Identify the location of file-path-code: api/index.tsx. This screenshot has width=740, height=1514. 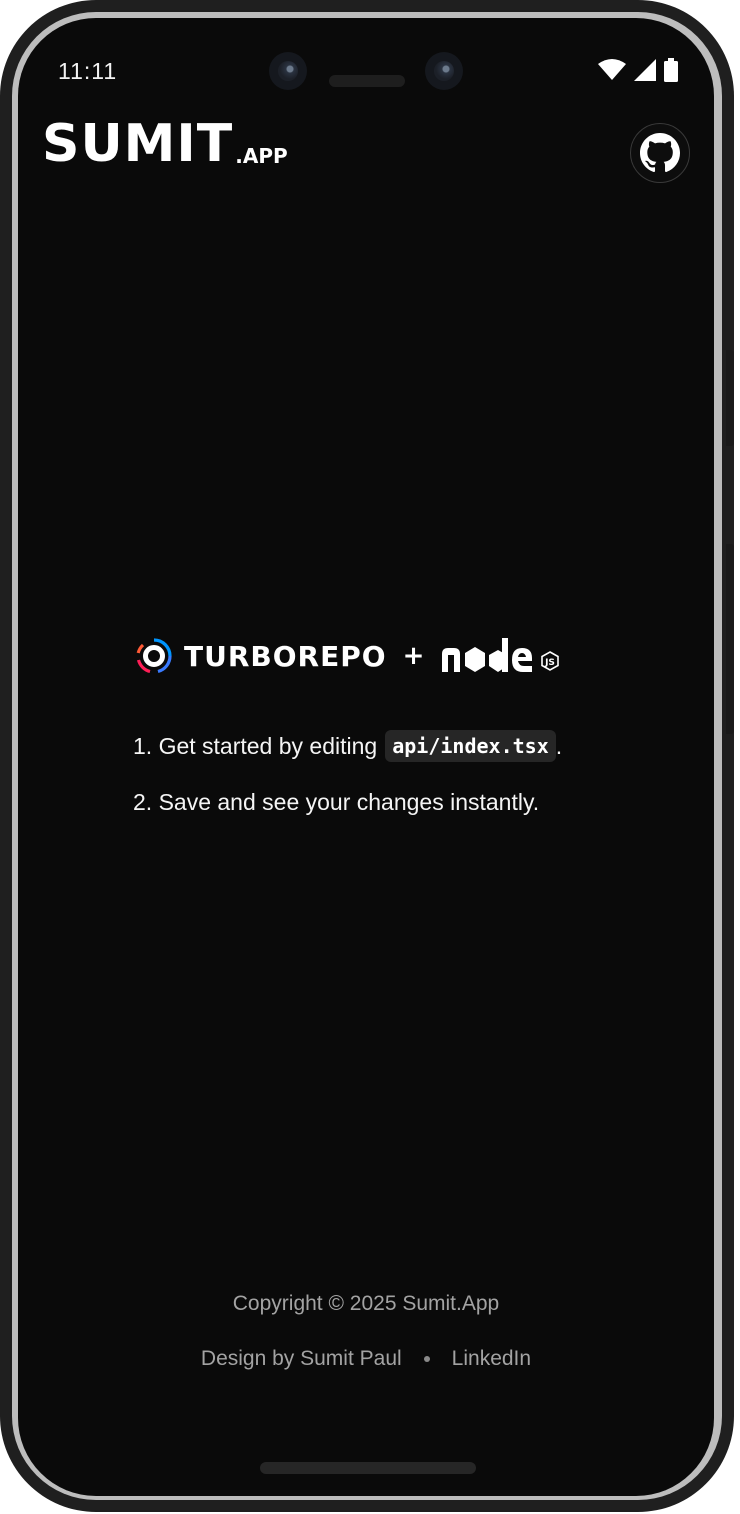
(470, 746).